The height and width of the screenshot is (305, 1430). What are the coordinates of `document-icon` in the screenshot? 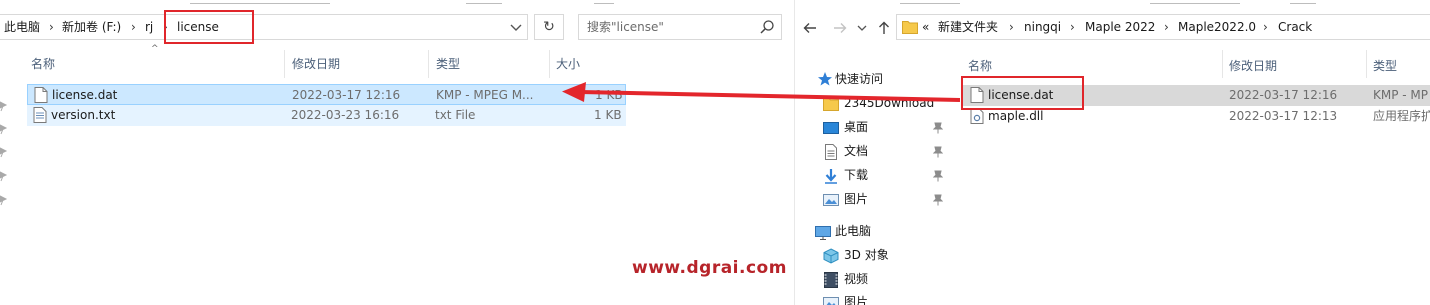 It's located at (831, 152).